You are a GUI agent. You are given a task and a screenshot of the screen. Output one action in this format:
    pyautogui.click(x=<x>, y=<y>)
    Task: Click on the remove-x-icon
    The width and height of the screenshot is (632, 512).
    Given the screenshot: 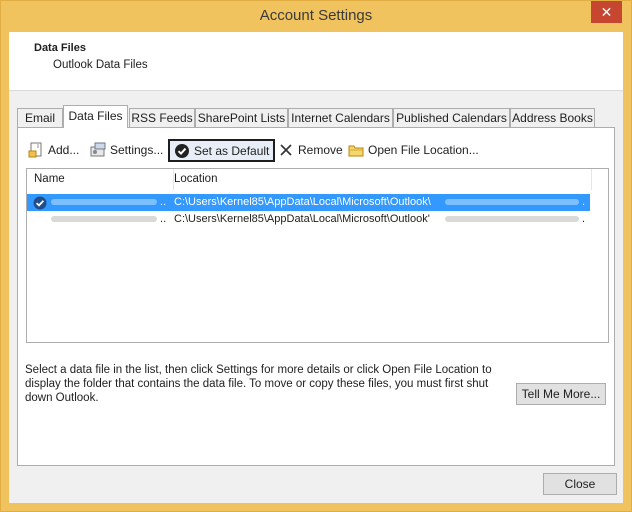 What is the action you would take?
    pyautogui.click(x=286, y=150)
    